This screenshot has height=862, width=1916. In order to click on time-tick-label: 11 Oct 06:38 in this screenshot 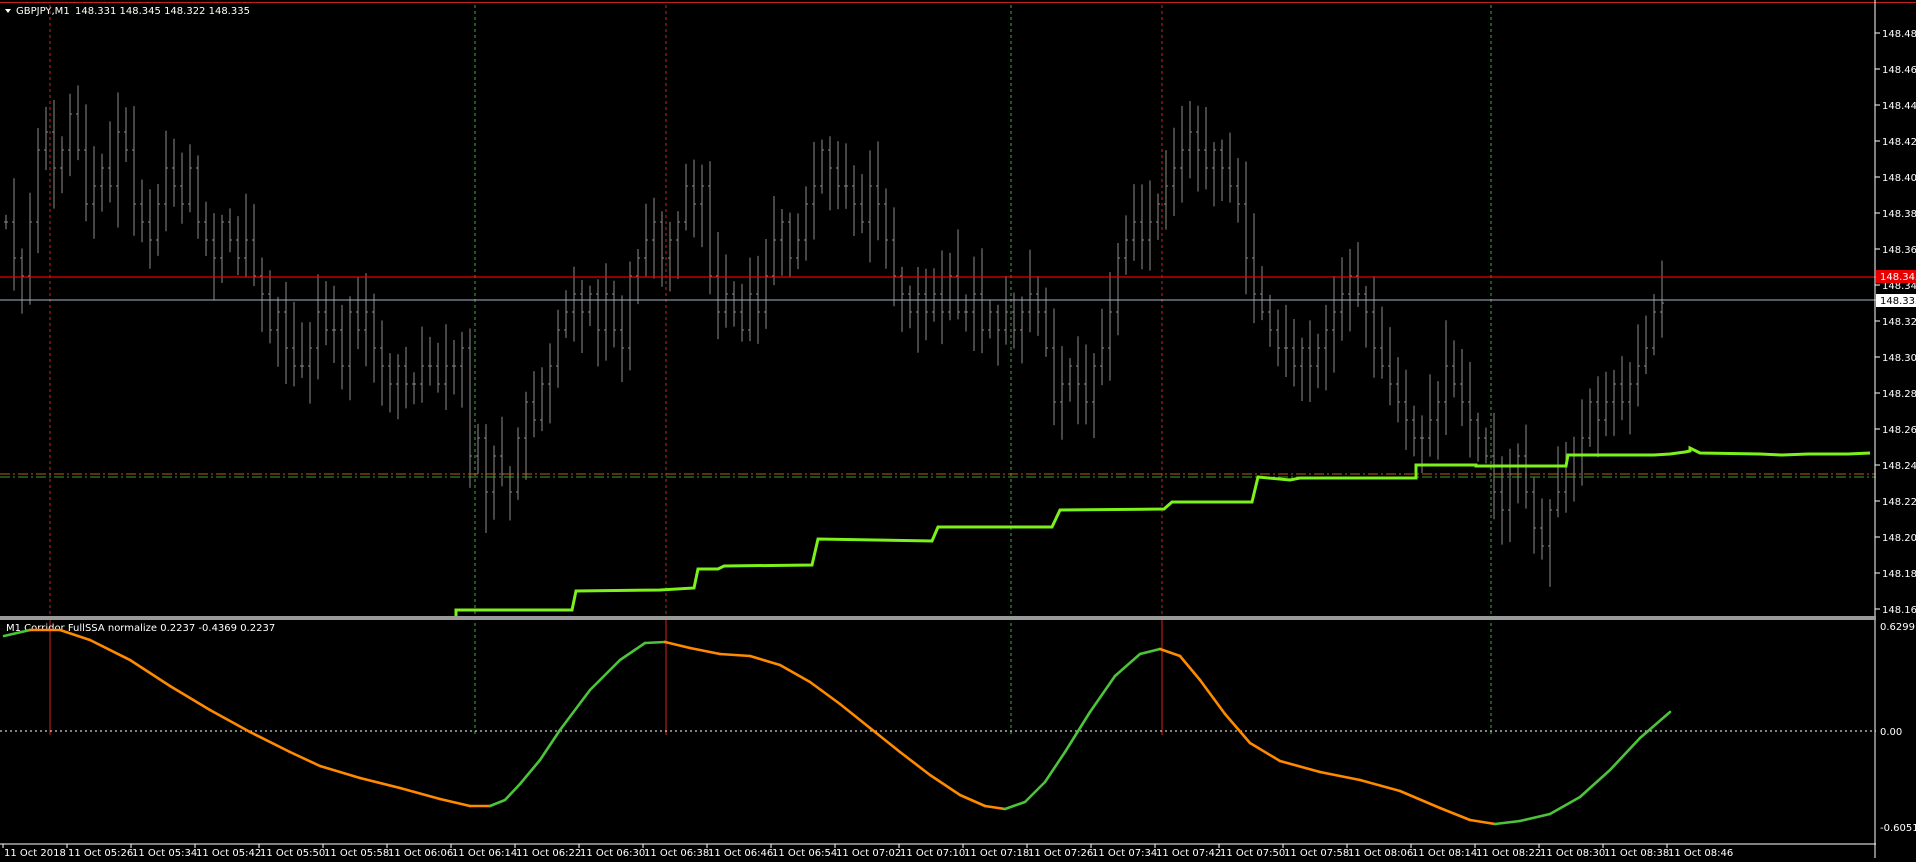, I will do `click(676, 853)`.